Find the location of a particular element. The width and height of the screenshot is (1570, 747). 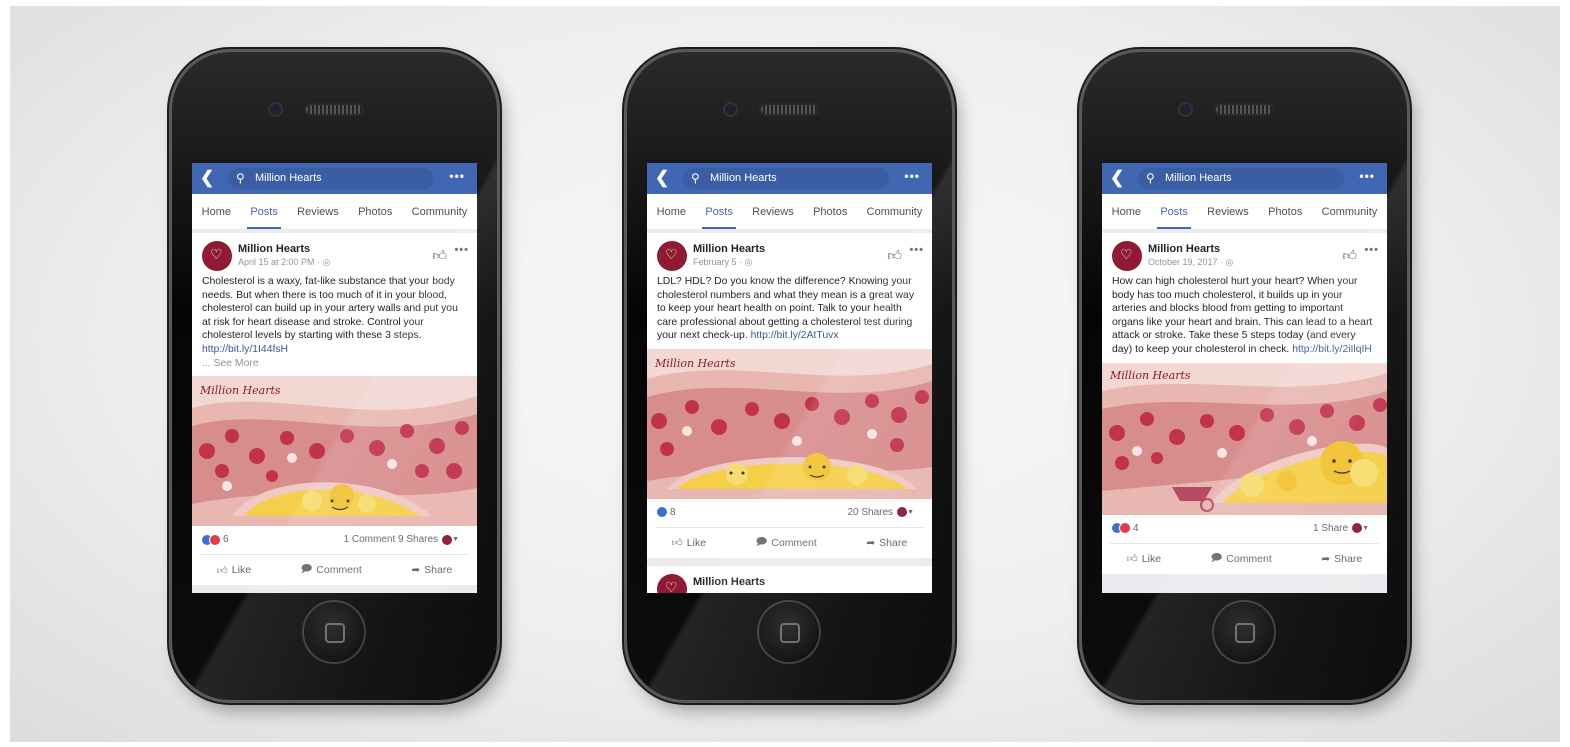

love-reaction-icon is located at coordinates (215, 539).